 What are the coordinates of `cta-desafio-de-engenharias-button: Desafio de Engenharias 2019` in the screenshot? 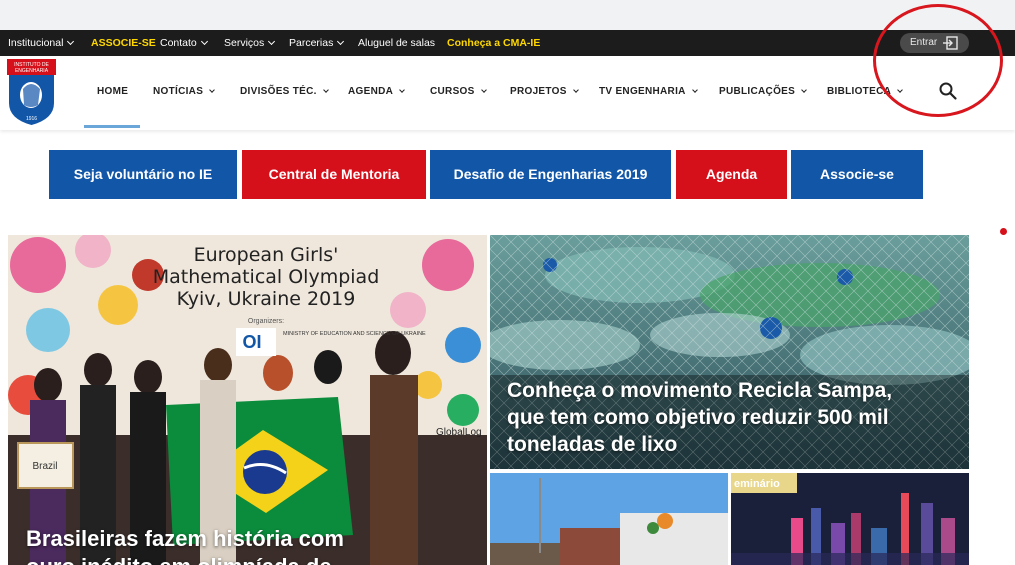 It's located at (550, 174).